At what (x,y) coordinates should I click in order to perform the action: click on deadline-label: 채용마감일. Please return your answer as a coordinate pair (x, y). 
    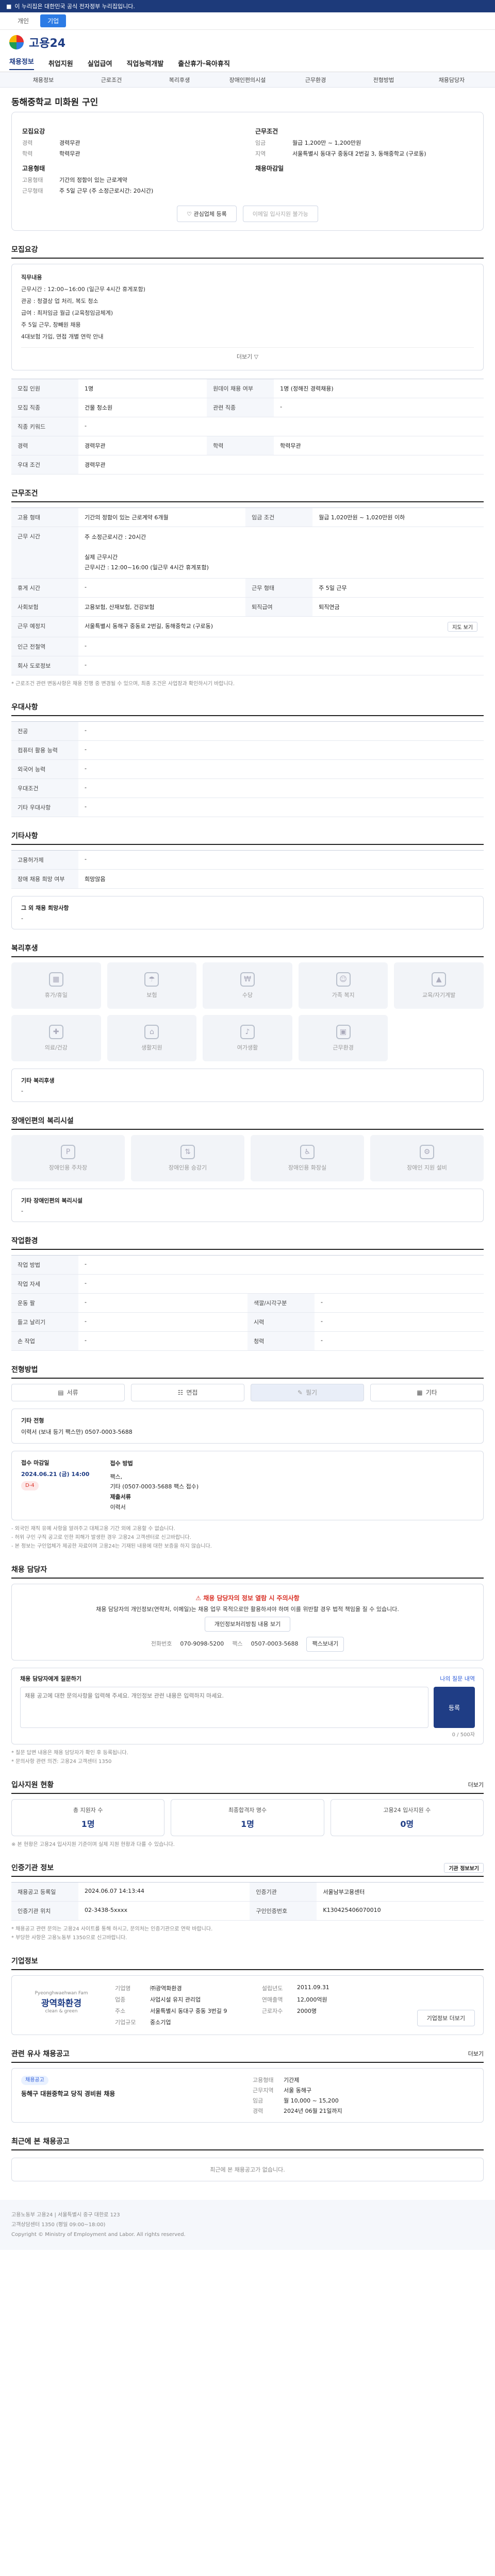
    Looking at the image, I should click on (269, 168).